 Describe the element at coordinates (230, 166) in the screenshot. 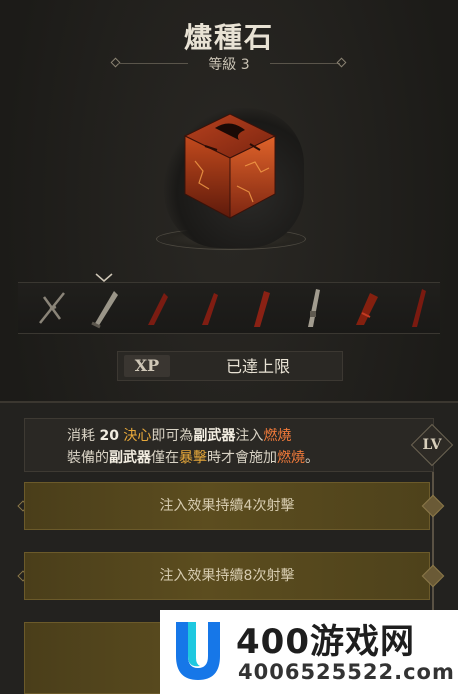

I see `ember-cube-icon` at that location.